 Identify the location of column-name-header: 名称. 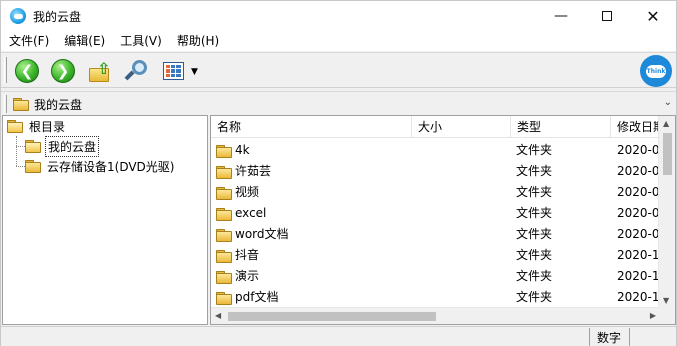
(311, 127).